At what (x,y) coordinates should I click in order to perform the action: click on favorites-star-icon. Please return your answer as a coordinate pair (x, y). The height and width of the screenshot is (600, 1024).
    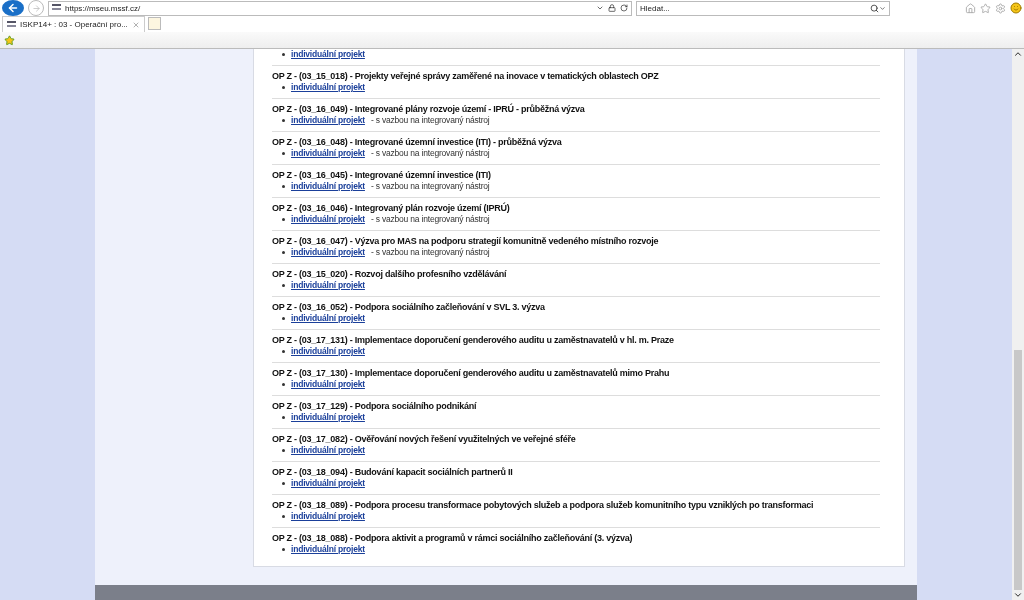
    Looking at the image, I should click on (9, 40).